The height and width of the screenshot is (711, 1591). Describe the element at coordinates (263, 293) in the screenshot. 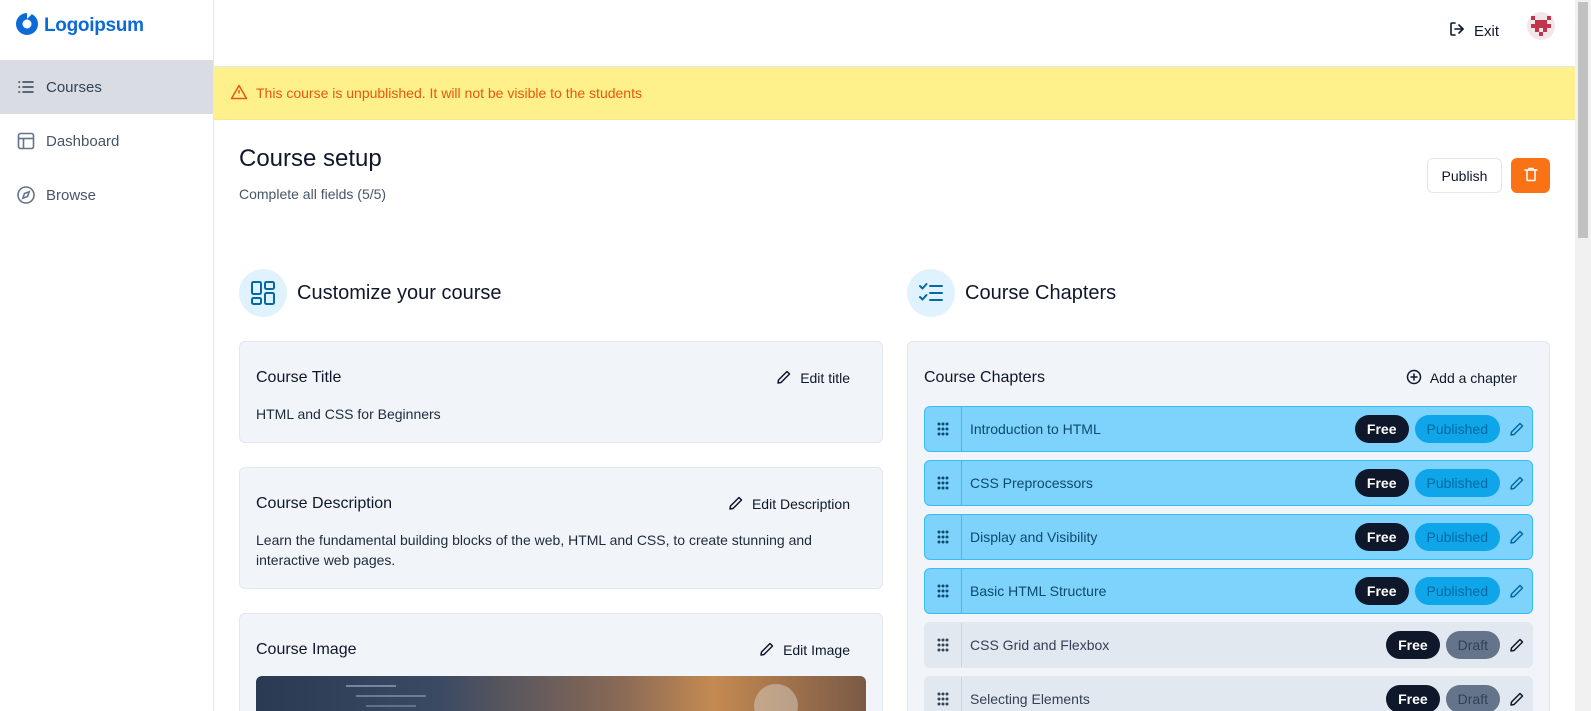

I see `layout-dashboard-icon` at that location.